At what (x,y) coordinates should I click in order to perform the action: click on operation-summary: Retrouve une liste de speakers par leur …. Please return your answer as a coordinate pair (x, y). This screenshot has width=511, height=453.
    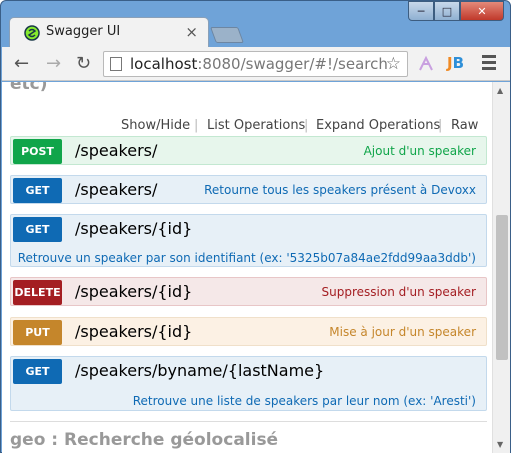
    Looking at the image, I should click on (304, 401).